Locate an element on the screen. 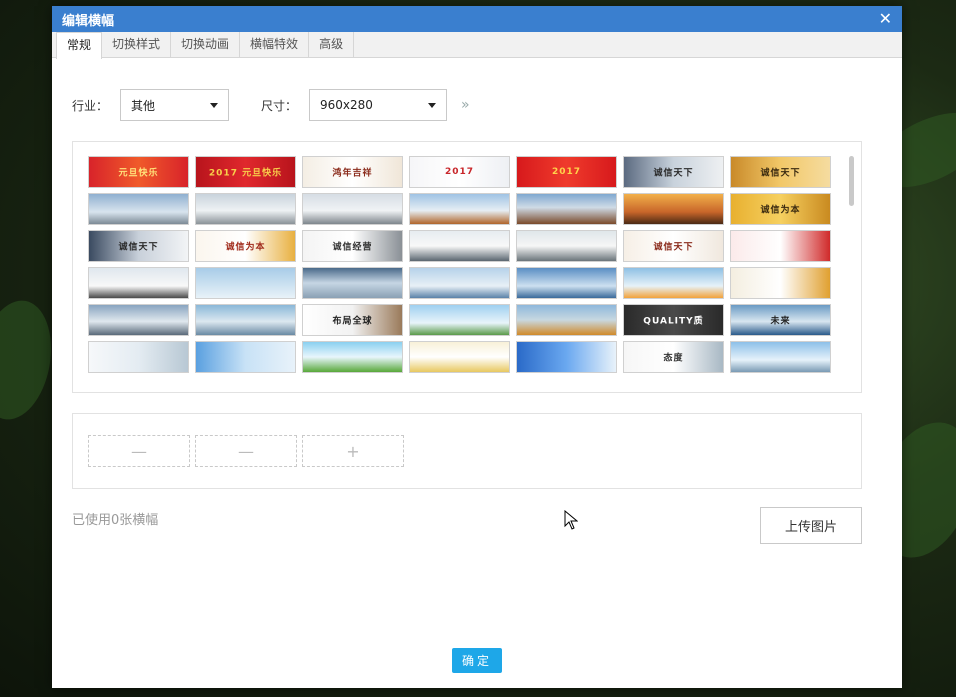  tab-4: 高级 is located at coordinates (332, 45).